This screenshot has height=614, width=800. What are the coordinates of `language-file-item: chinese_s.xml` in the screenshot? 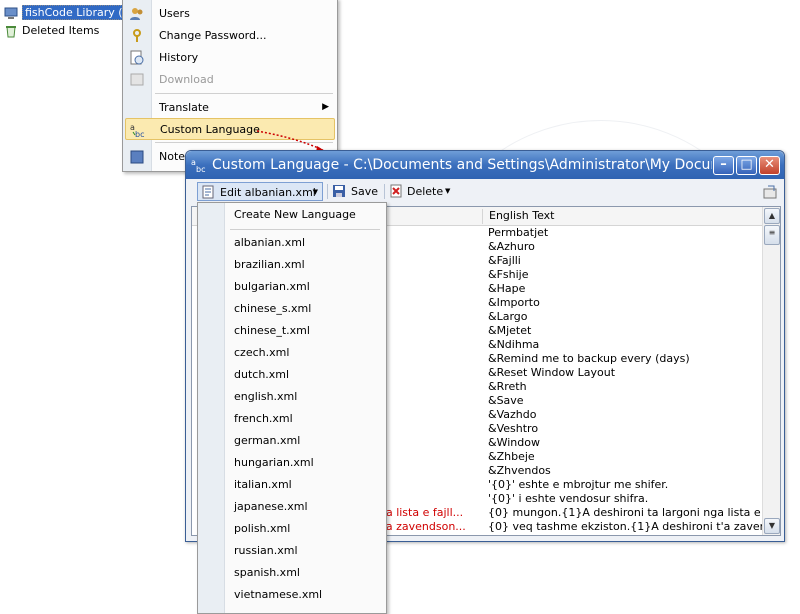 It's located at (272, 309).